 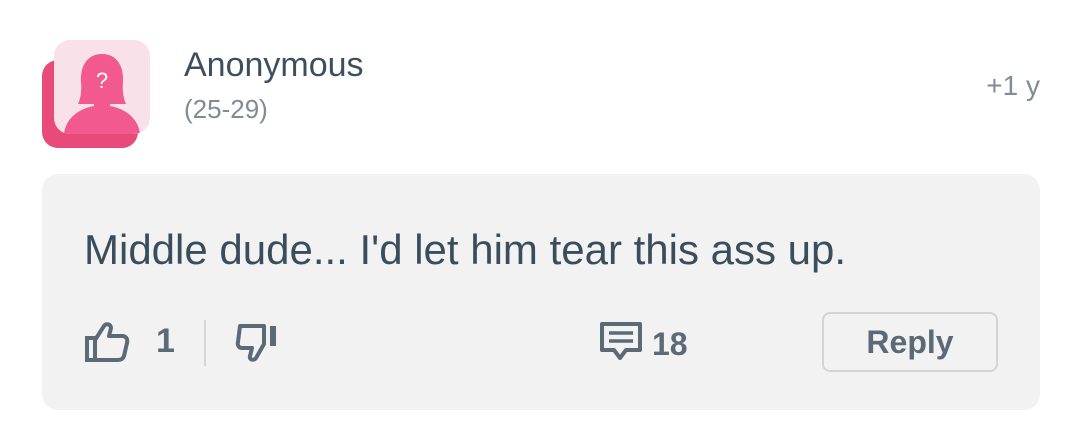 What do you see at coordinates (910, 342) in the screenshot?
I see `reply-button: Reply` at bounding box center [910, 342].